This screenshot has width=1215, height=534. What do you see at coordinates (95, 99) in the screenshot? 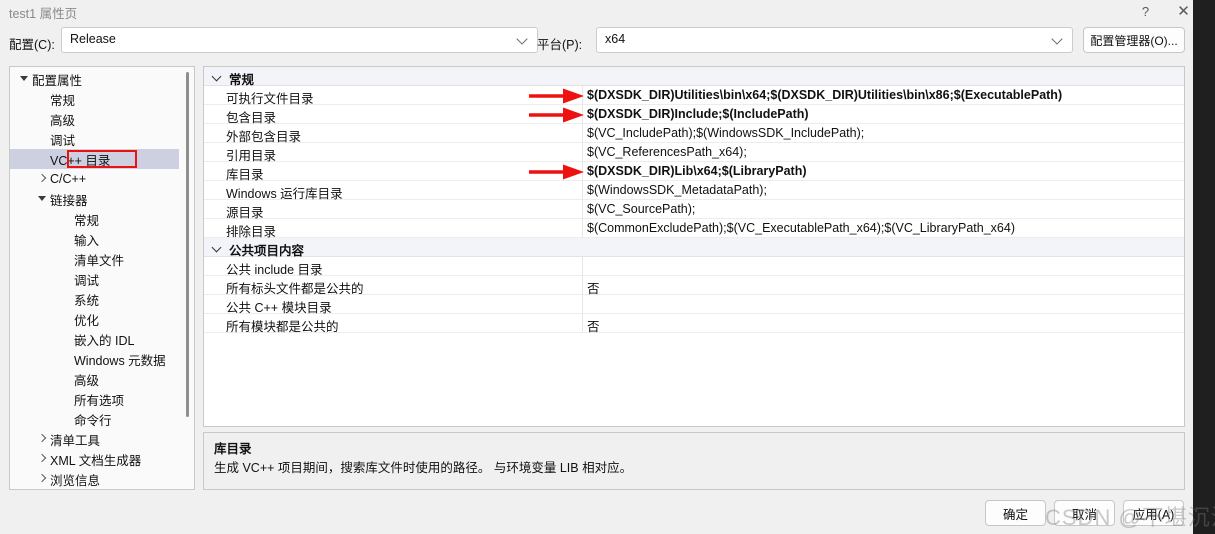
I see `tree-item-1: 常规` at bounding box center [95, 99].